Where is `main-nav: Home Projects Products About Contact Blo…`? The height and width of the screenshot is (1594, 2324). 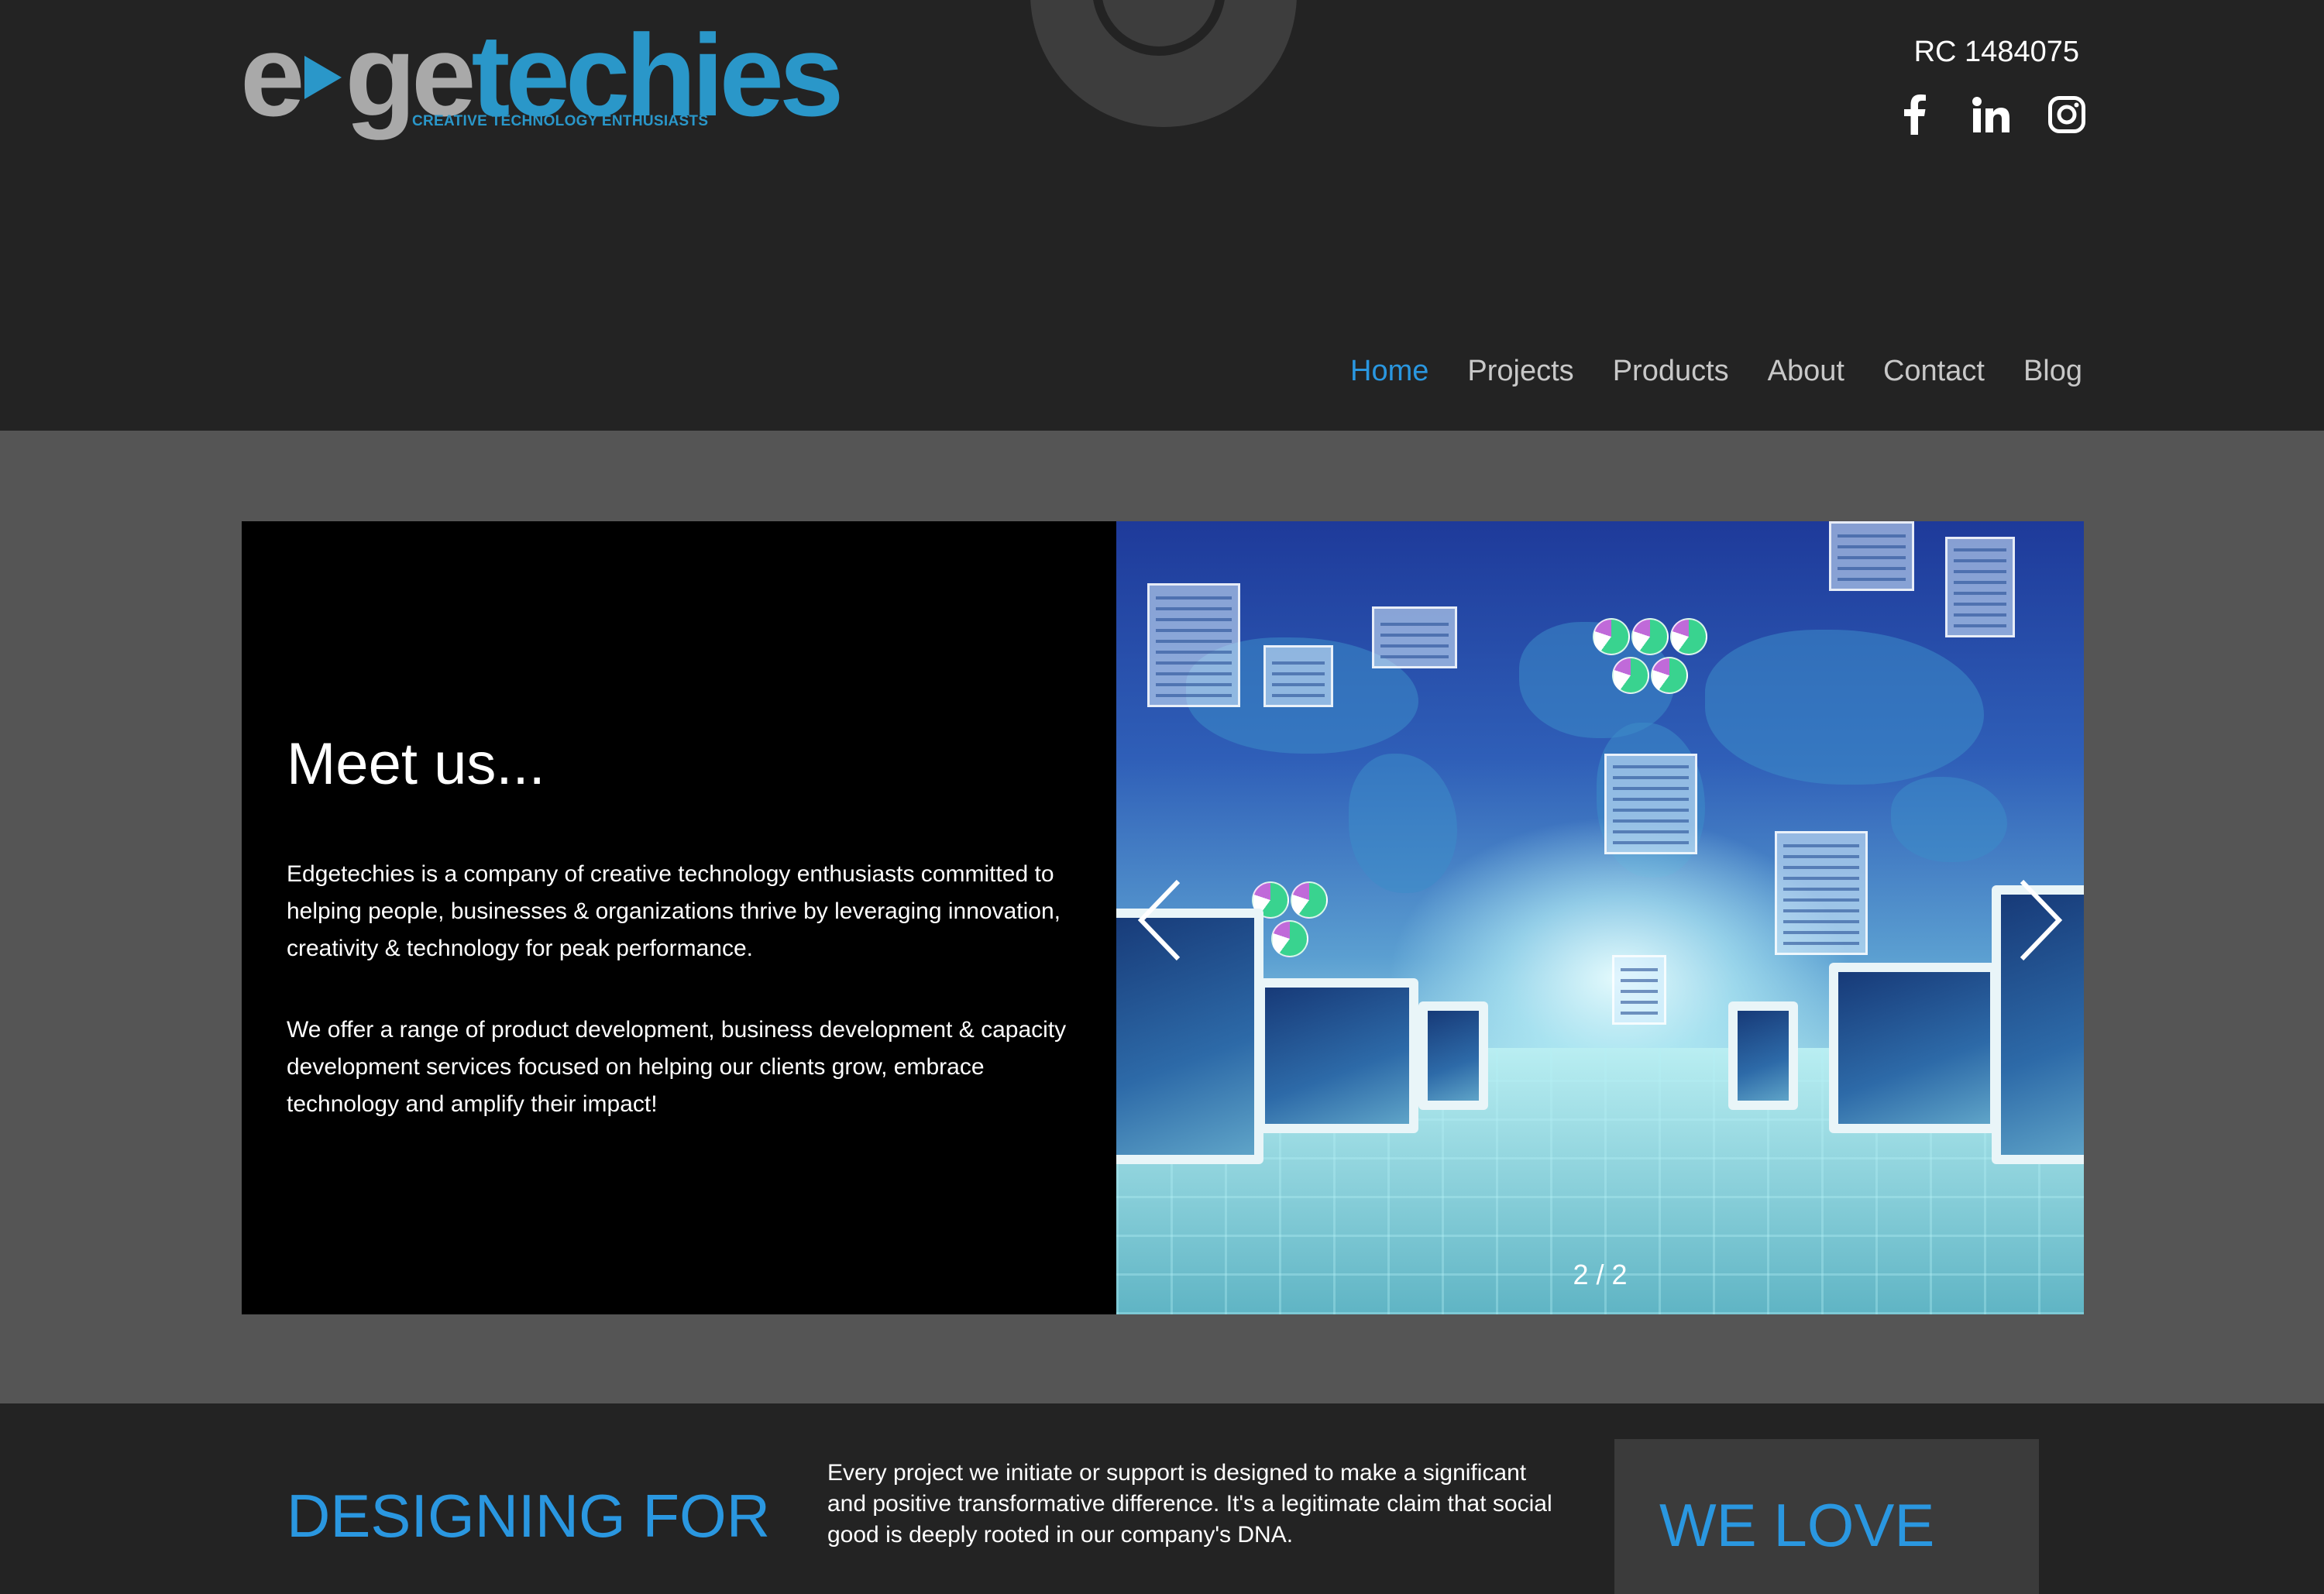 main-nav: Home Projects Products About Contact Blo… is located at coordinates (1716, 371).